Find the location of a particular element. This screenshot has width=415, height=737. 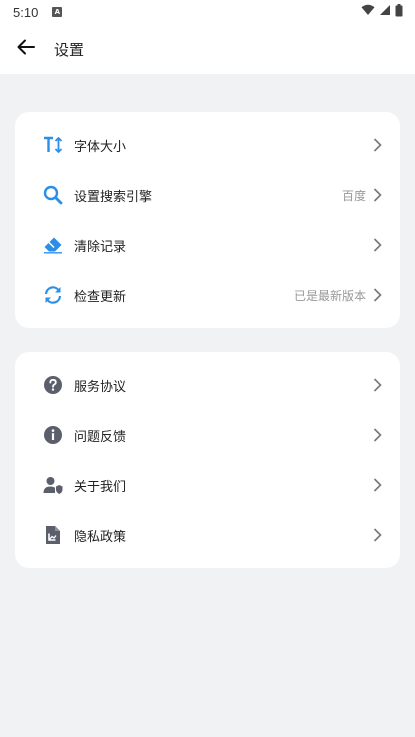

settings-item-label: 字体大小 is located at coordinates (100, 147).